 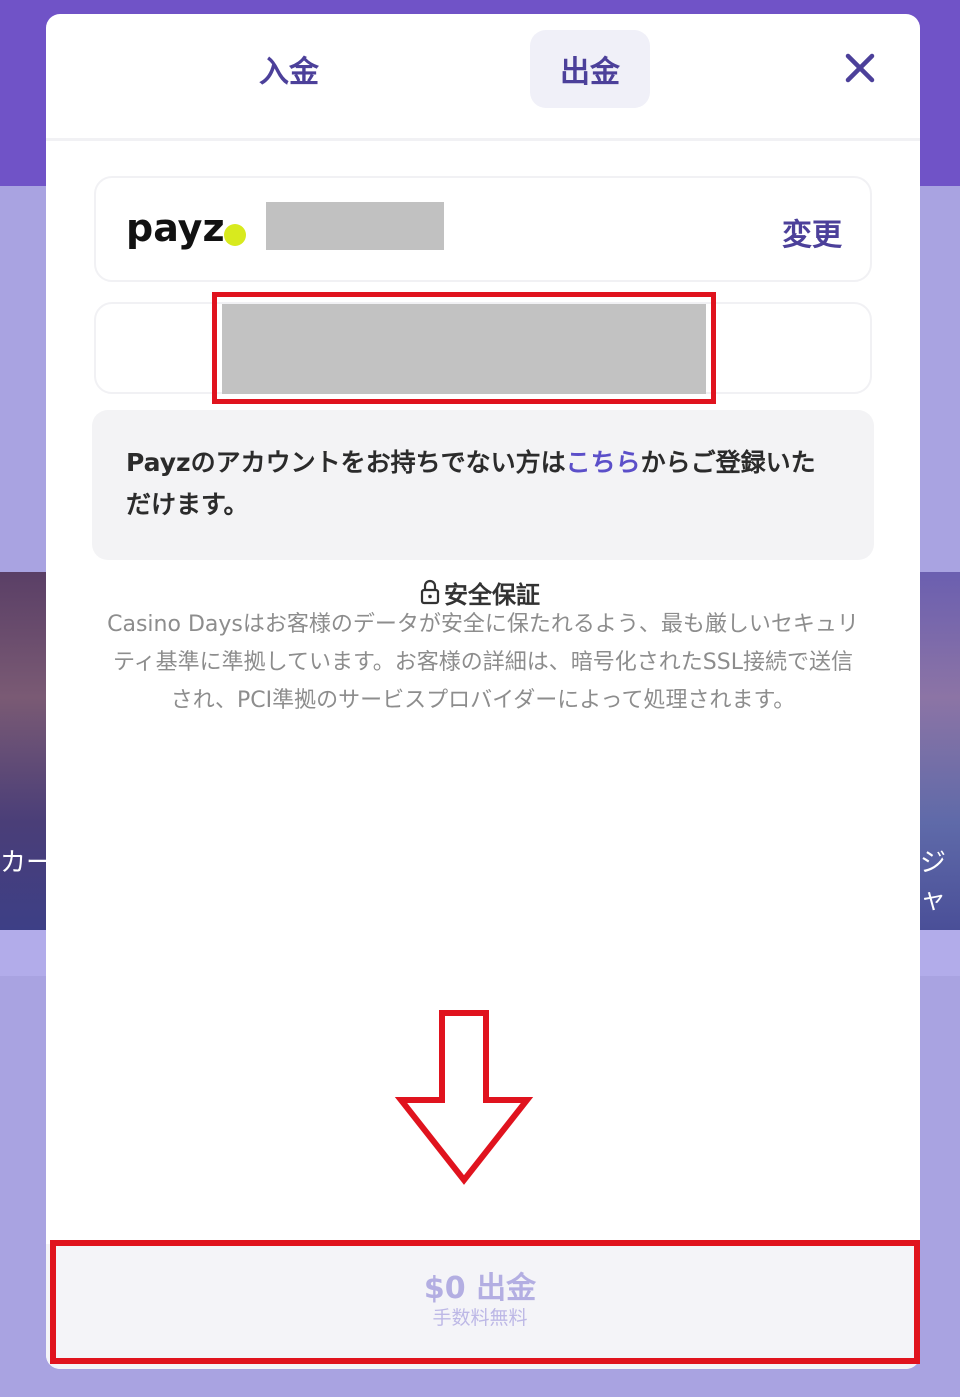 I want to click on down-arrow-icon, so click(x=464, y=1097).